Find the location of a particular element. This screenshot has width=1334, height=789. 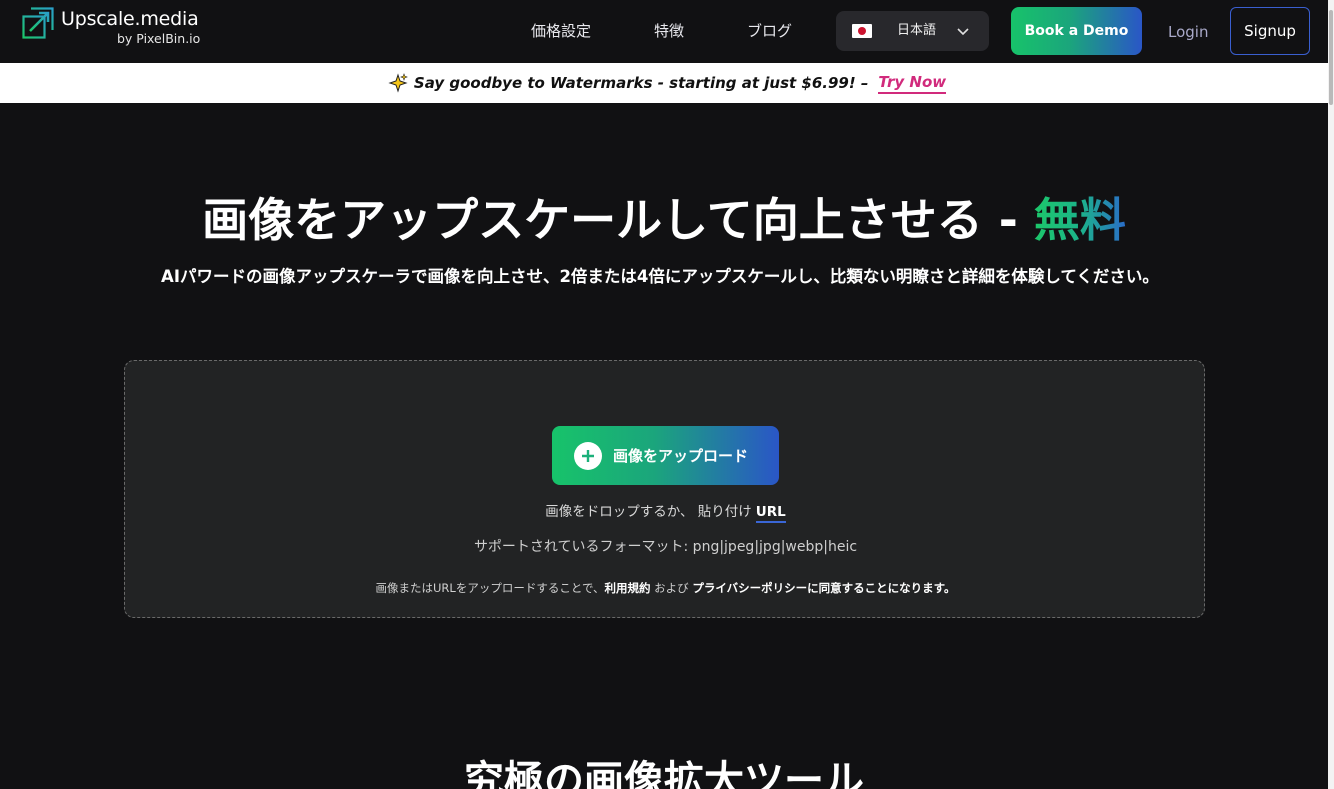

logo: Upscale.media by PixelBin.io is located at coordinates (111, 27).